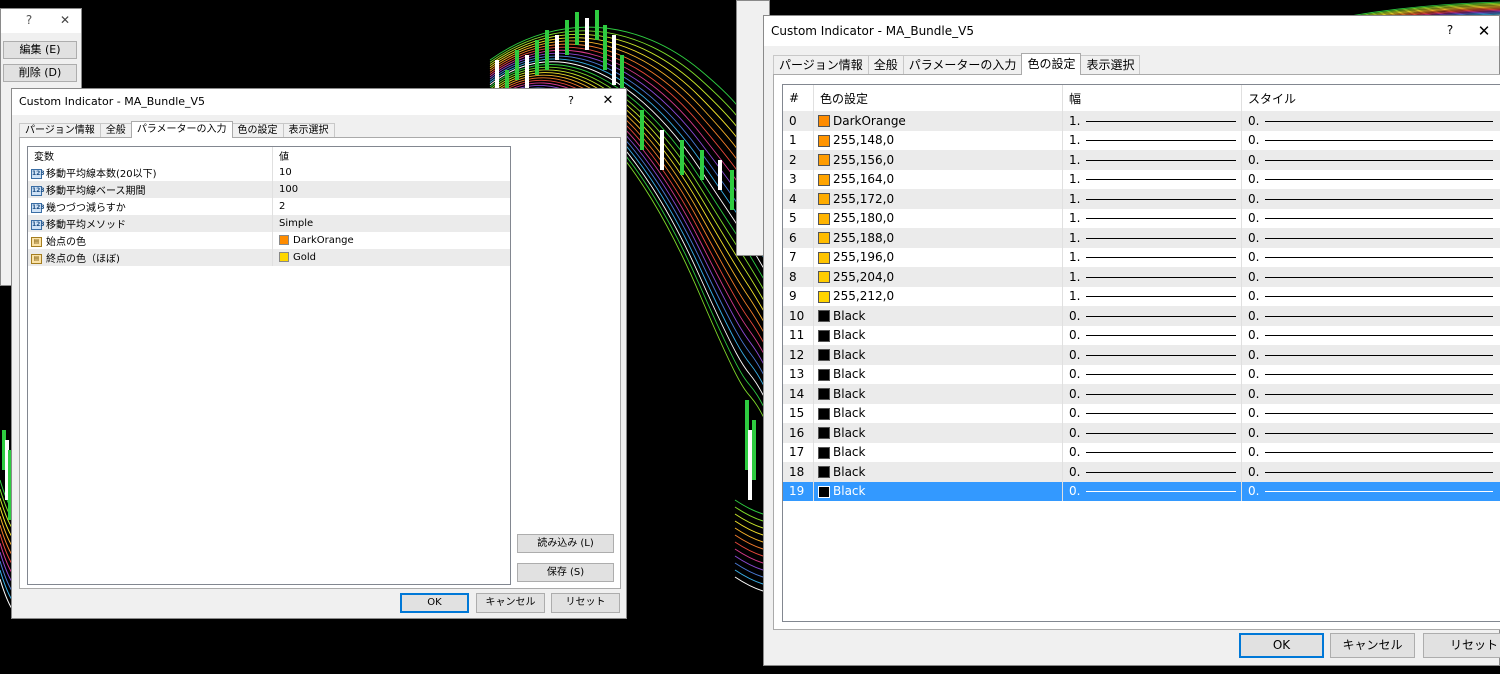  I want to click on tab-general: 全般, so click(115, 130).